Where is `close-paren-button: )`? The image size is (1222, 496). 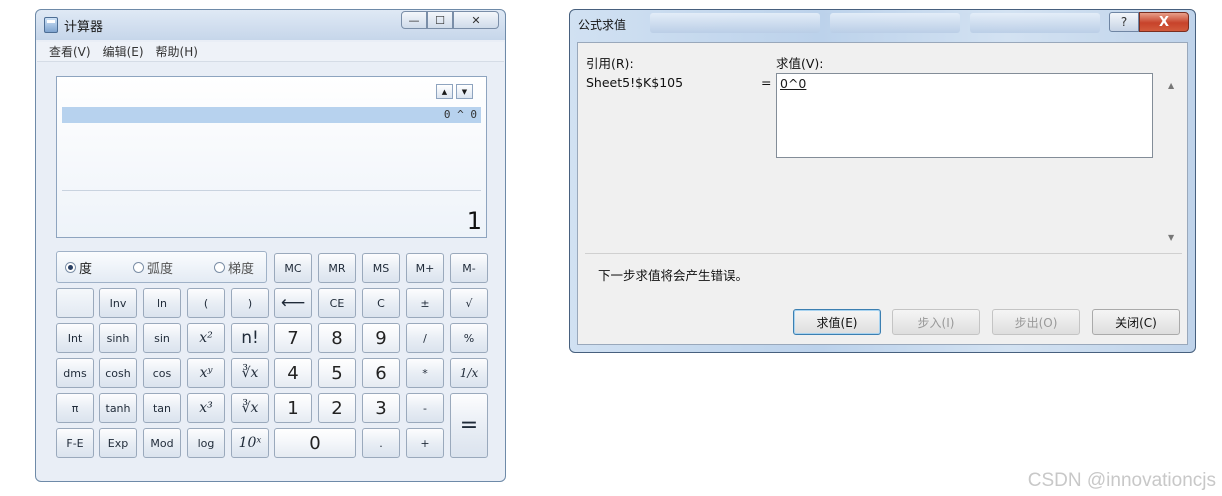
close-paren-button: ) is located at coordinates (250, 303).